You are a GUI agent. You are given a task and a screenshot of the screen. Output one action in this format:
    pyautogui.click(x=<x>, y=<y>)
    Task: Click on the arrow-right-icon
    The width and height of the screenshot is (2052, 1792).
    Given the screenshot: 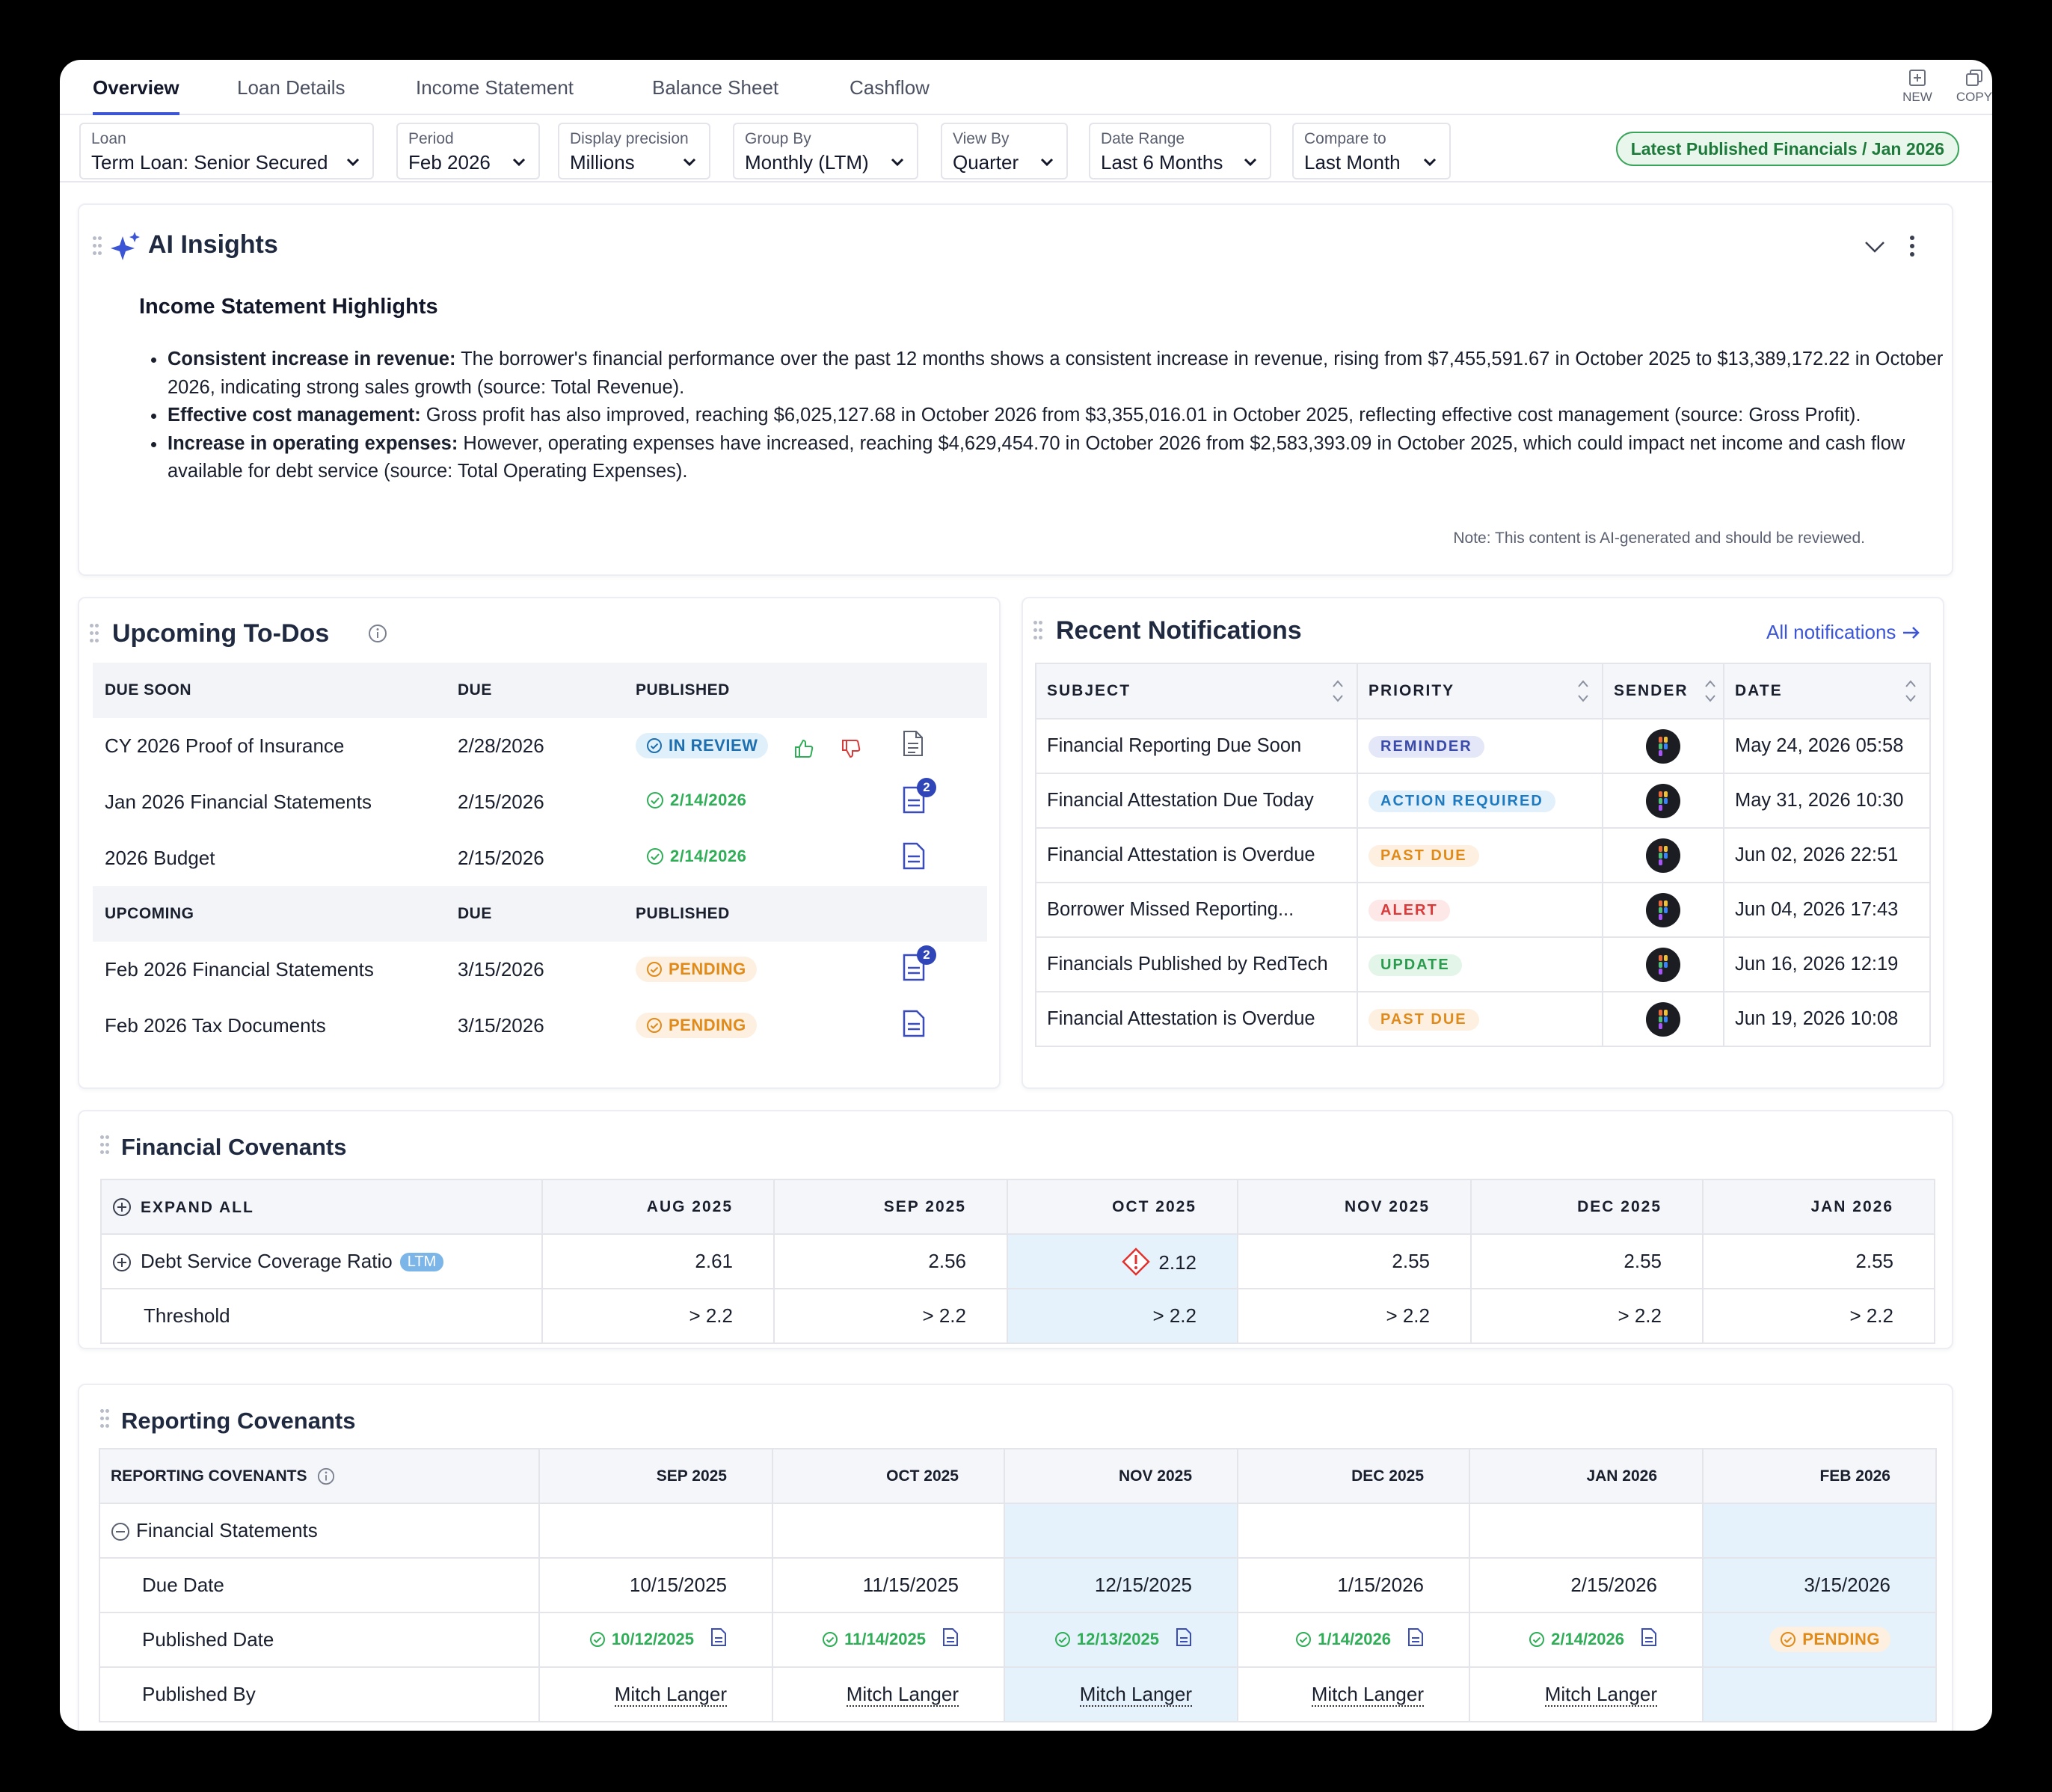 What is the action you would take?
    pyautogui.click(x=1911, y=633)
    